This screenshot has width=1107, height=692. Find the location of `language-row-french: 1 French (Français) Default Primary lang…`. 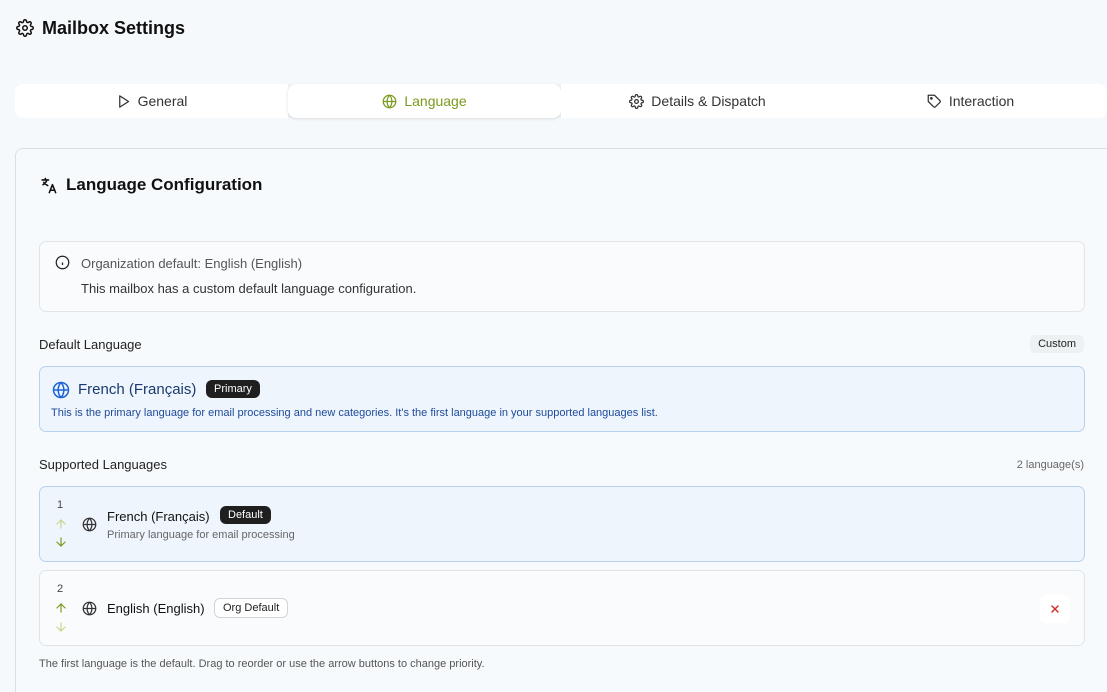

language-row-french: 1 French (Français) Default Primary lang… is located at coordinates (562, 524).